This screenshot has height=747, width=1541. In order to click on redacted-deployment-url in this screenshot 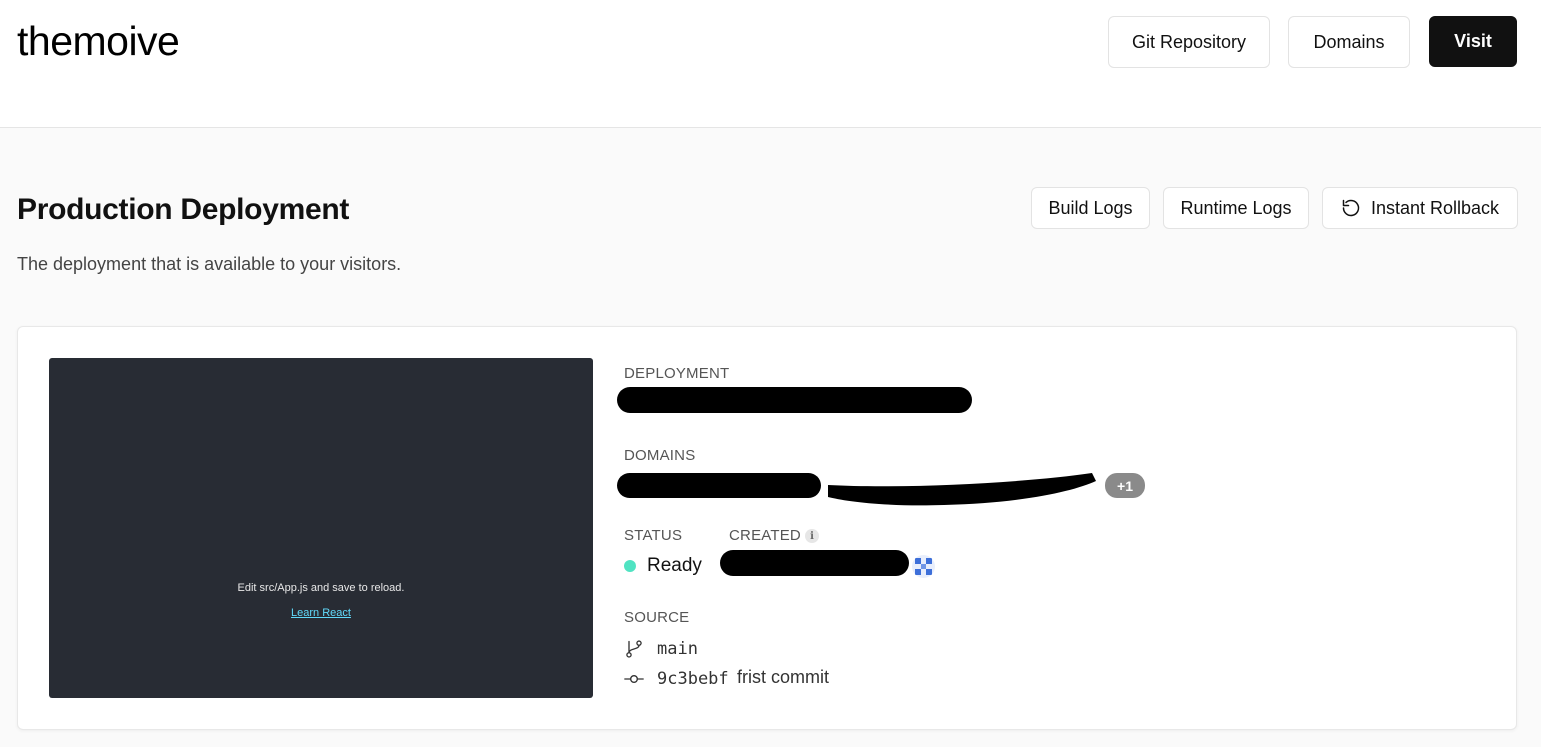, I will do `click(794, 400)`.